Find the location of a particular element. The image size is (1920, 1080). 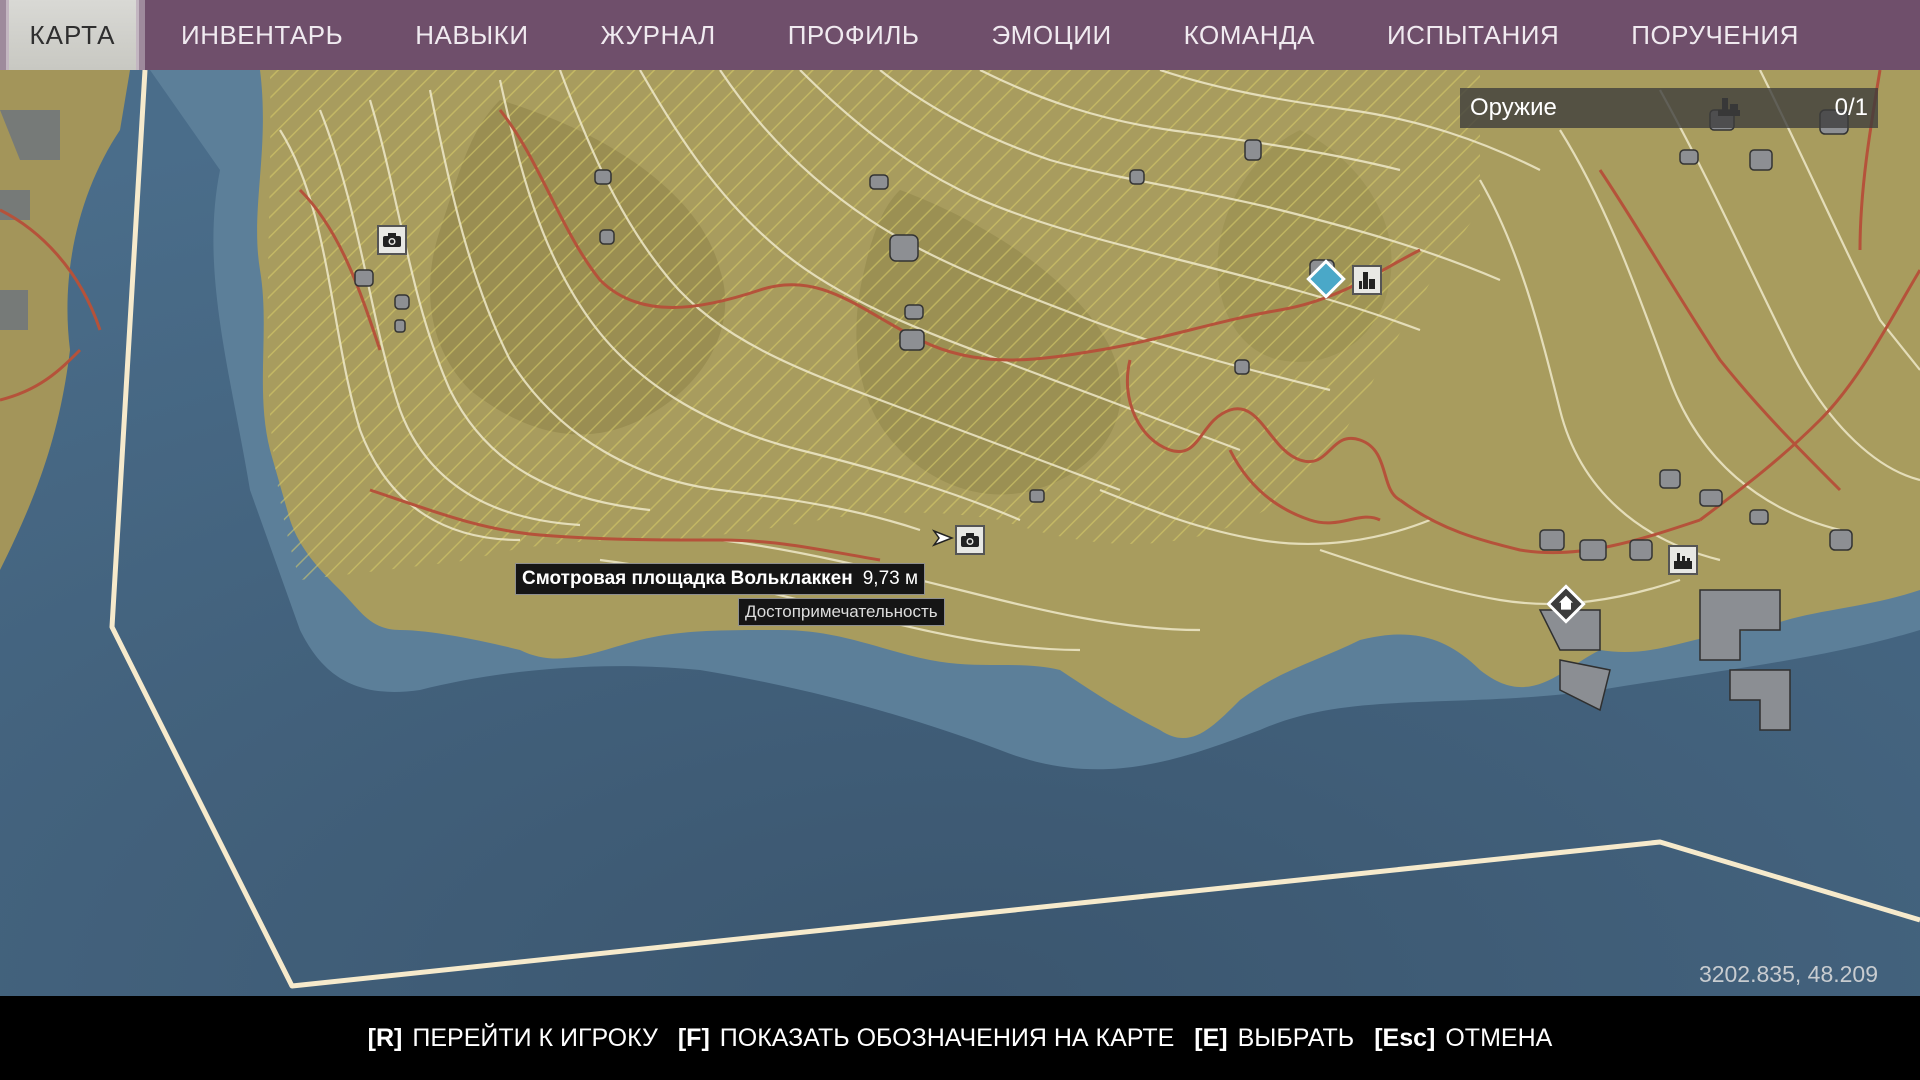

location-distance: 9,73 м is located at coordinates (890, 578).